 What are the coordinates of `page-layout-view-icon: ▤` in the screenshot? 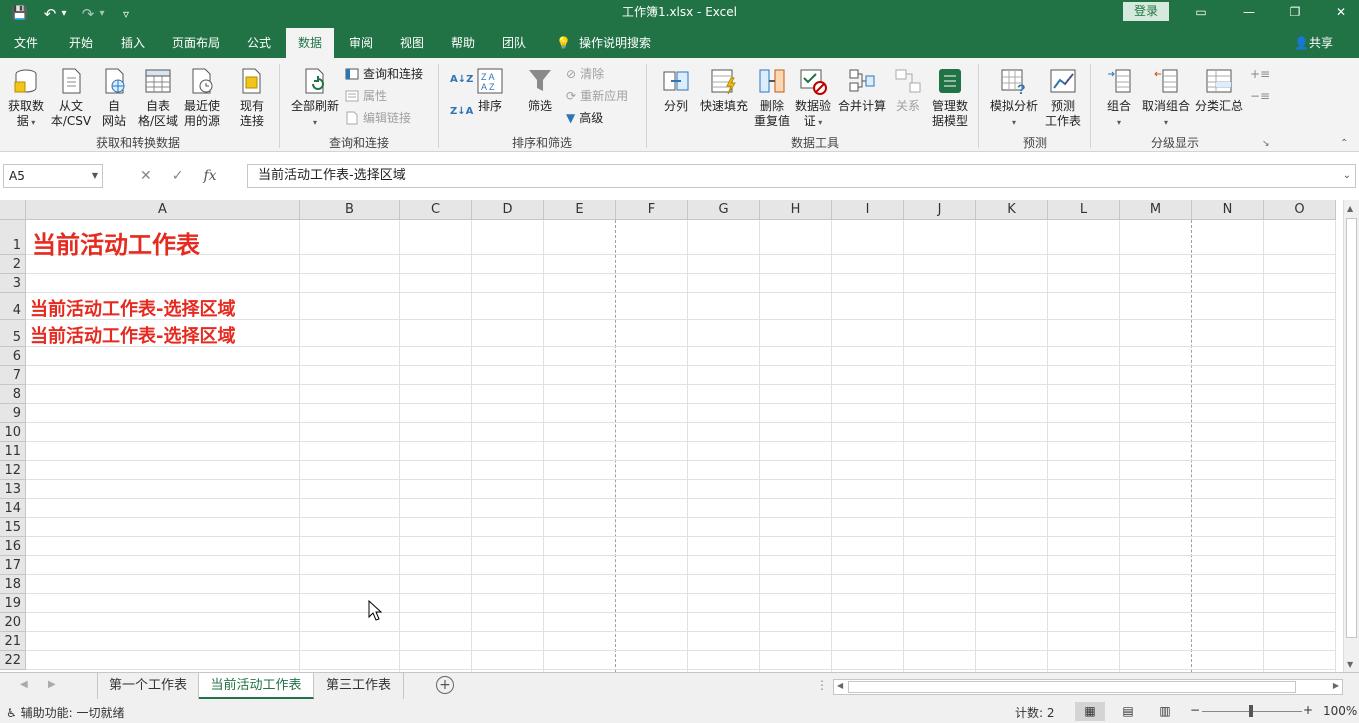 It's located at (1128, 711).